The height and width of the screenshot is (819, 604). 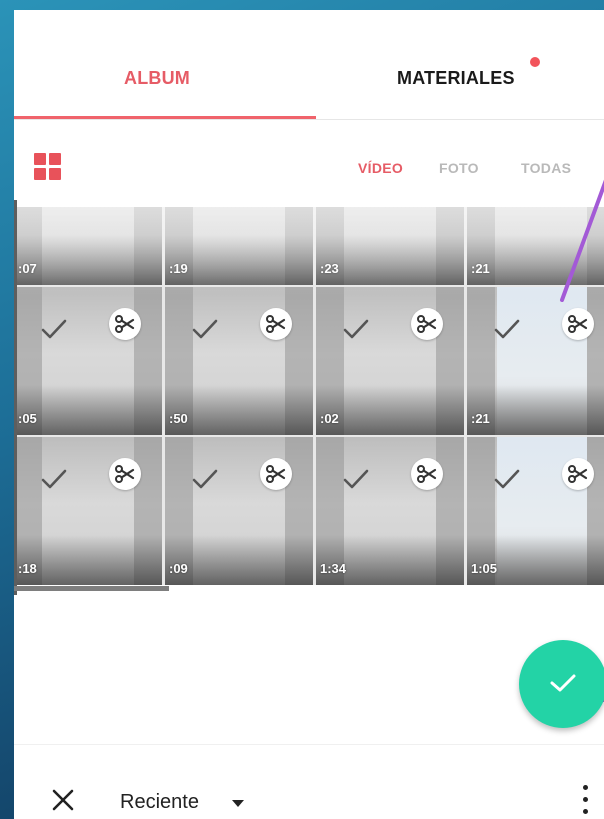 I want to click on video-thumbnail: 1:34, so click(x=390, y=511).